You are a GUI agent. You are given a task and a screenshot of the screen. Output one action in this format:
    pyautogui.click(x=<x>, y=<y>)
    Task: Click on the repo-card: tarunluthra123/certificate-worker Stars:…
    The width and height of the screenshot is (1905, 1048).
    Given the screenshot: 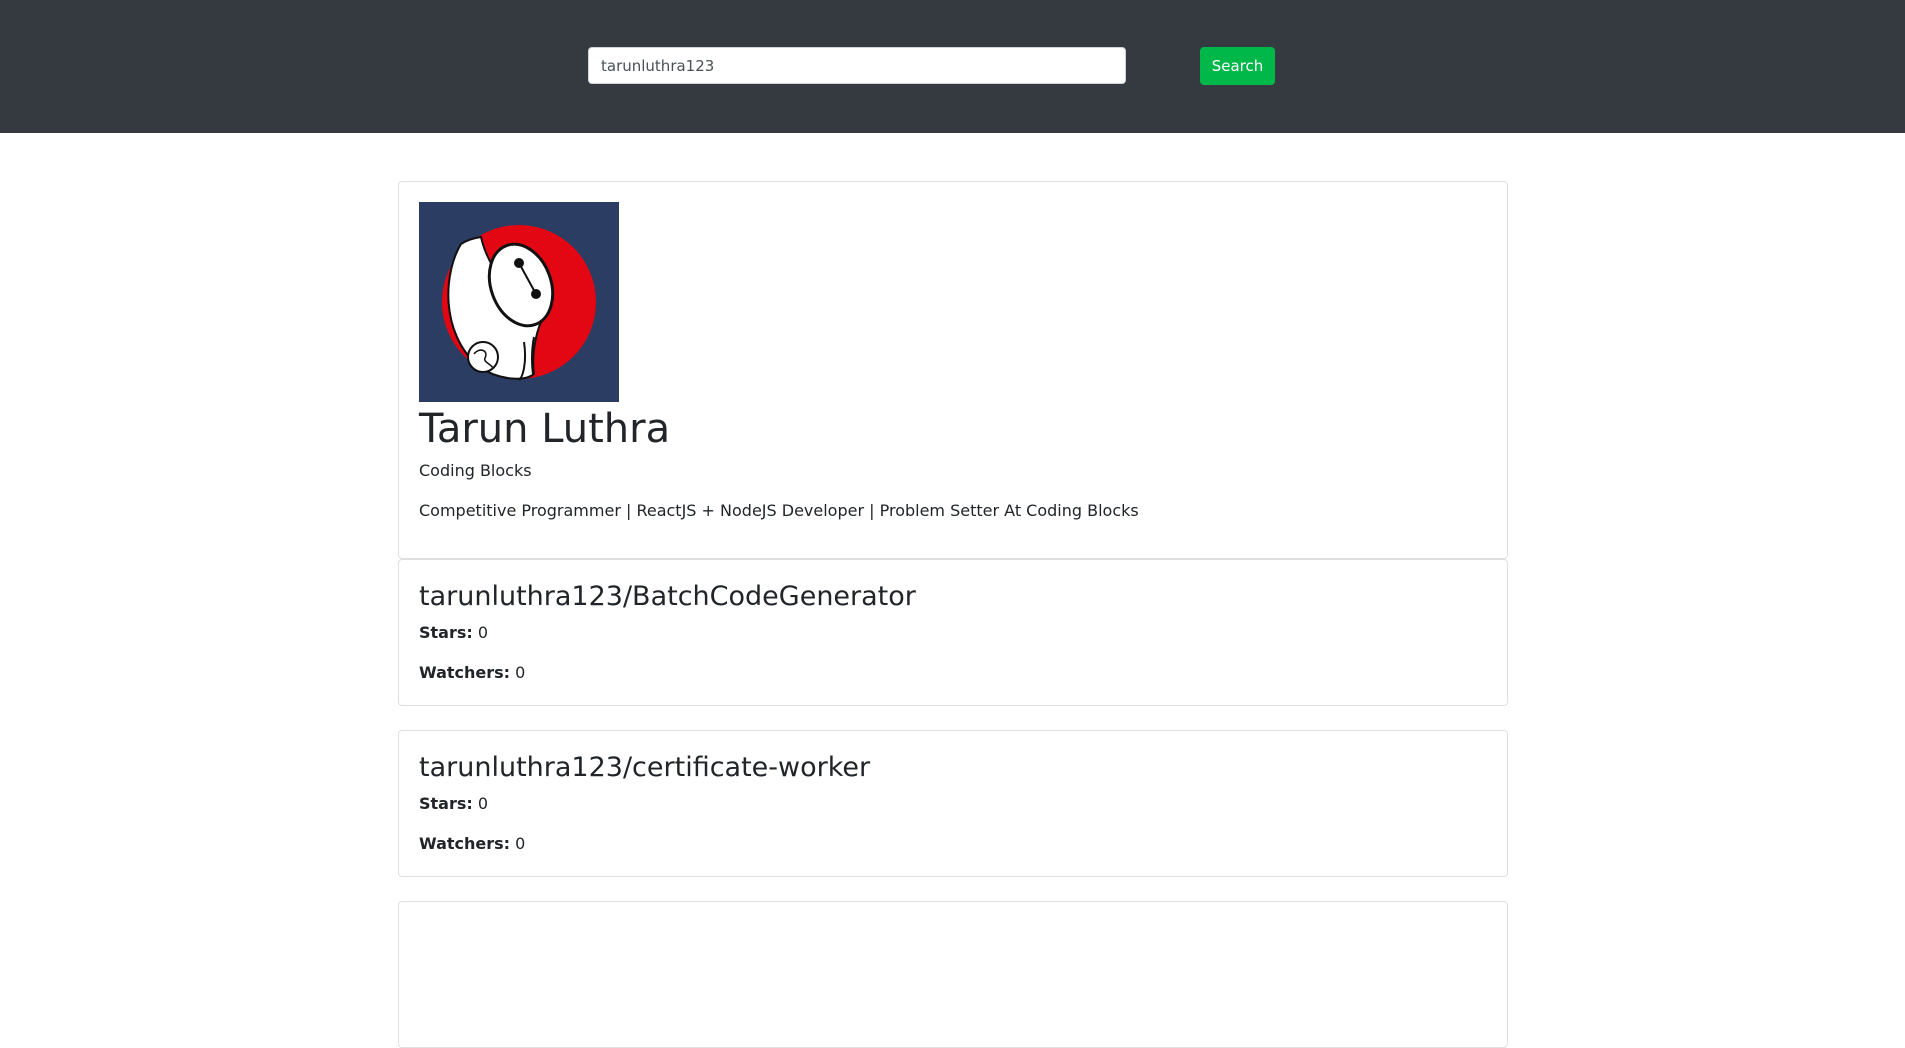 What is the action you would take?
    pyautogui.click(x=953, y=803)
    